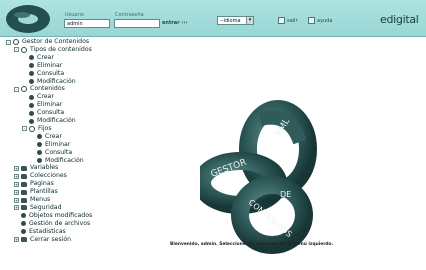 This screenshot has width=426, height=270. I want to click on tree-item: + Menus, so click(32, 200).